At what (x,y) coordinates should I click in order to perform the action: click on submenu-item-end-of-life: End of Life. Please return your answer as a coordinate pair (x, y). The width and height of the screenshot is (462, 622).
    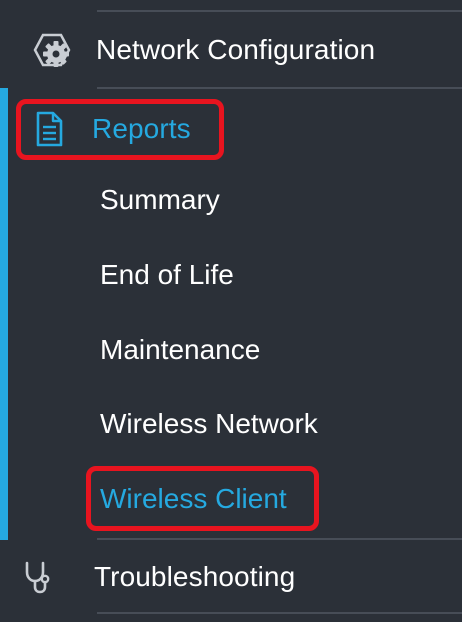
    Looking at the image, I should click on (167, 275).